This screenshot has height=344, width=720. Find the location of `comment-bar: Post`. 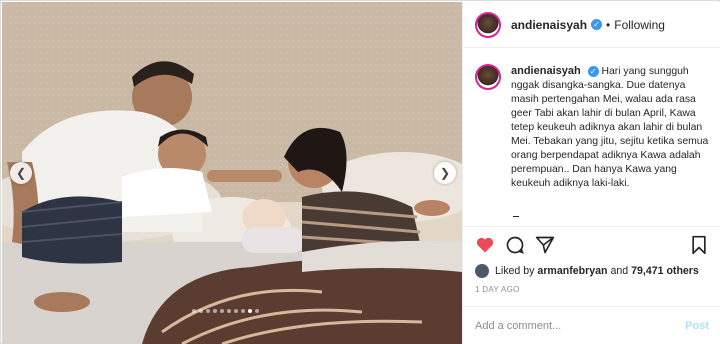

comment-bar: Post is located at coordinates (591, 325).